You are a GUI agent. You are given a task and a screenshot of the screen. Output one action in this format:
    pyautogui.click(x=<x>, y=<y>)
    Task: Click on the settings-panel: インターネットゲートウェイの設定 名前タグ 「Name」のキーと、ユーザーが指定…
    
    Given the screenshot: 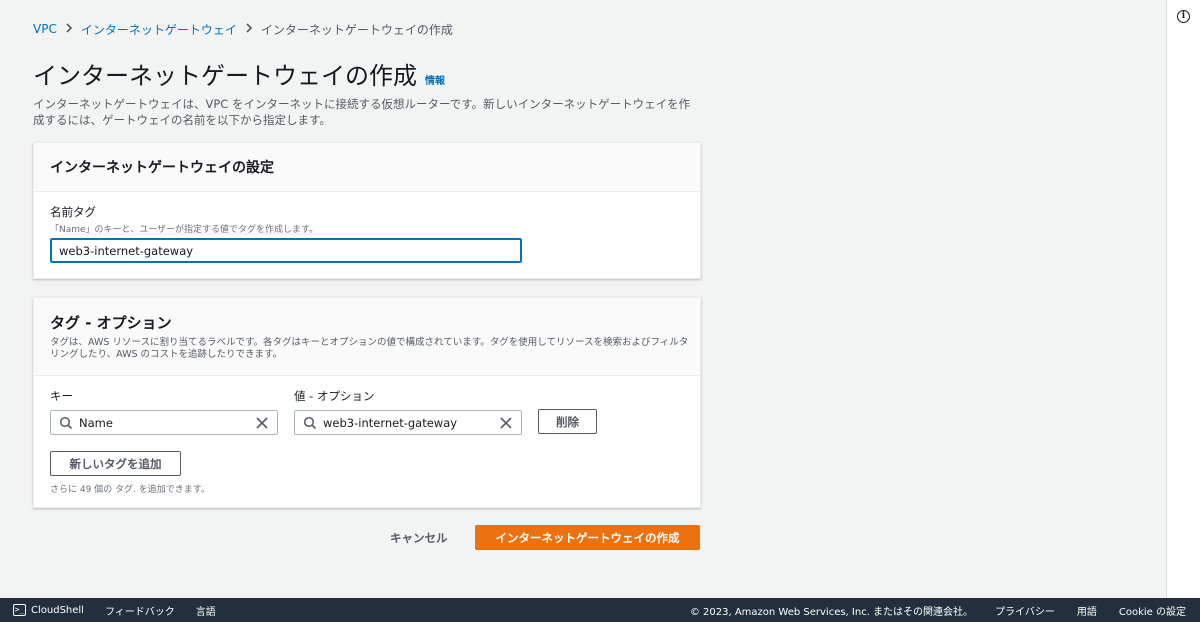 What is the action you would take?
    pyautogui.click(x=367, y=210)
    